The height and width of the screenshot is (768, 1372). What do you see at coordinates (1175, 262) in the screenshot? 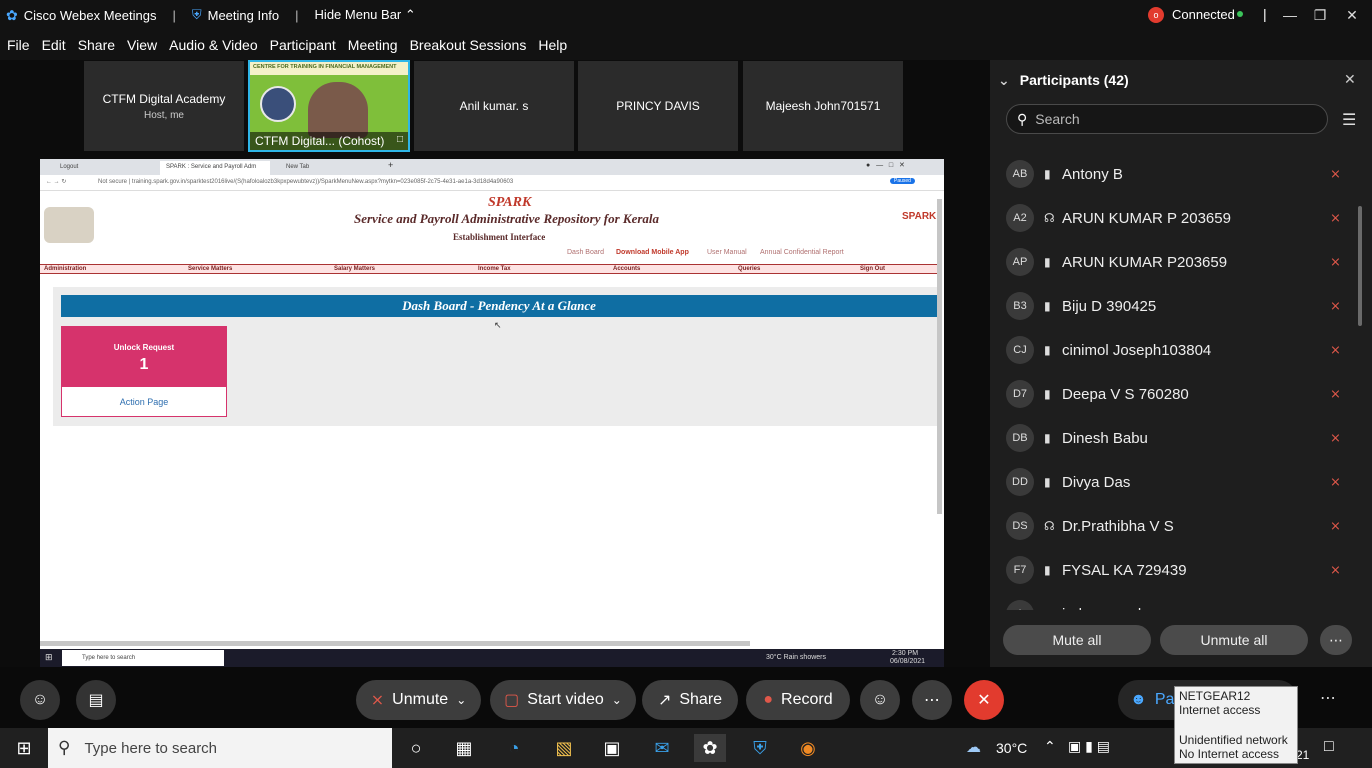
I see `participant-row: AP ▮ ARUN KUMAR P203659 ⨯` at bounding box center [1175, 262].